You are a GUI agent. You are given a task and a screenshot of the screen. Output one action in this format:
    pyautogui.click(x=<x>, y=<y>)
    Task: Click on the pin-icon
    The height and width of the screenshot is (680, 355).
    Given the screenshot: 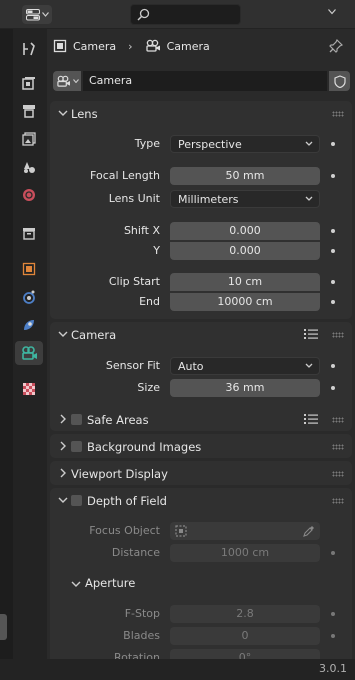 What is the action you would take?
    pyautogui.click(x=336, y=46)
    